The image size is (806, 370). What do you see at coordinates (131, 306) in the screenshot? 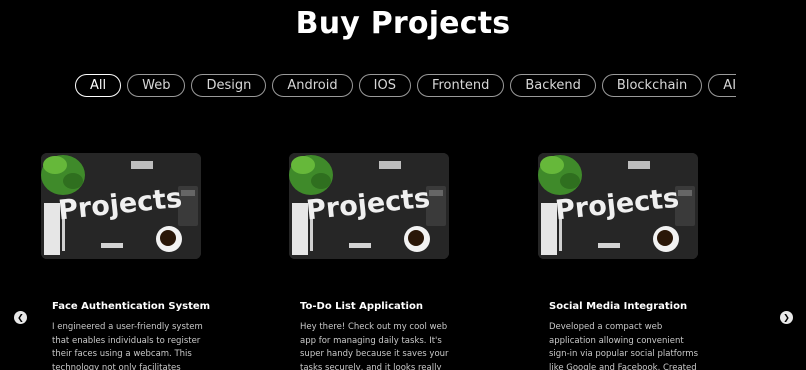
I see `project-title: Face Authentication System` at bounding box center [131, 306].